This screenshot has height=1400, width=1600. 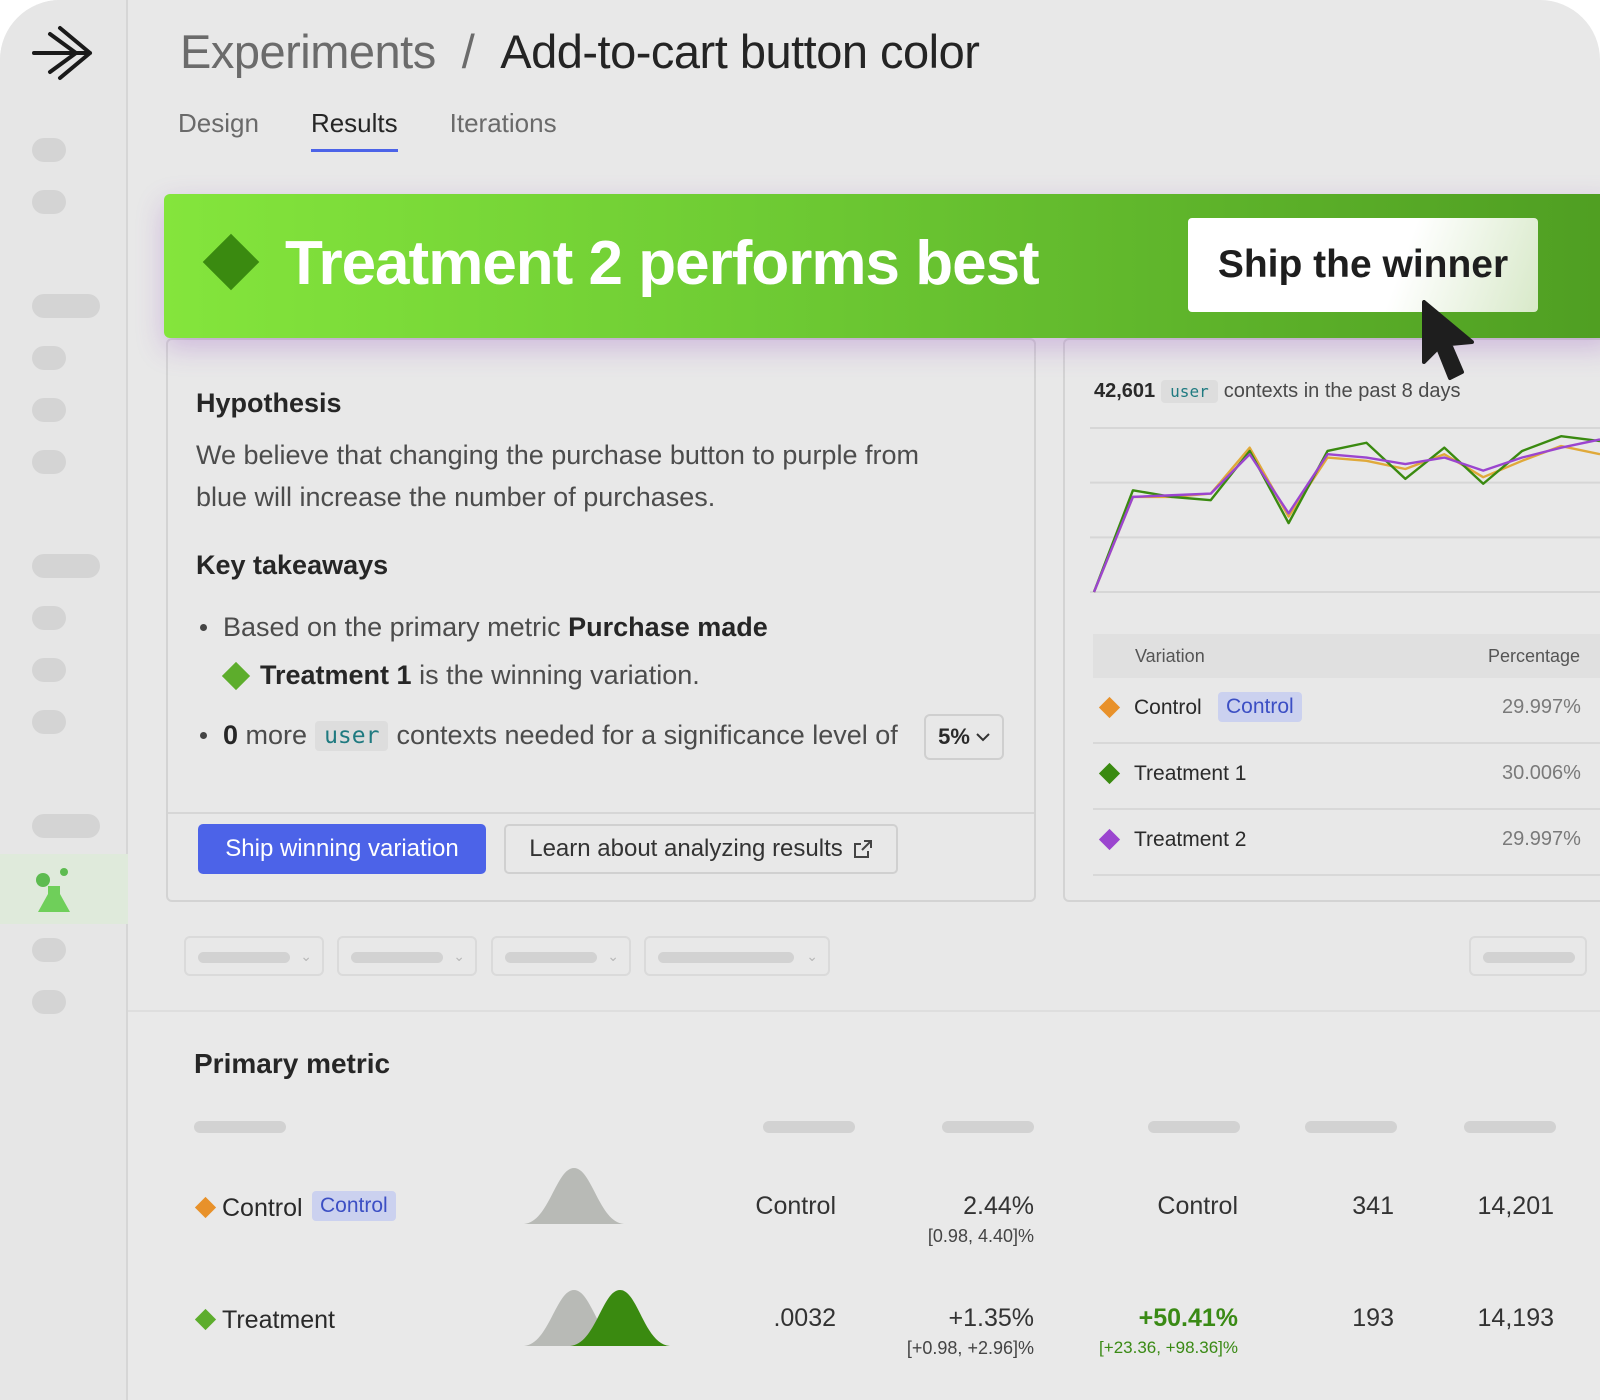 What do you see at coordinates (1190, 773) in the screenshot?
I see `variation-name: Treatment 1` at bounding box center [1190, 773].